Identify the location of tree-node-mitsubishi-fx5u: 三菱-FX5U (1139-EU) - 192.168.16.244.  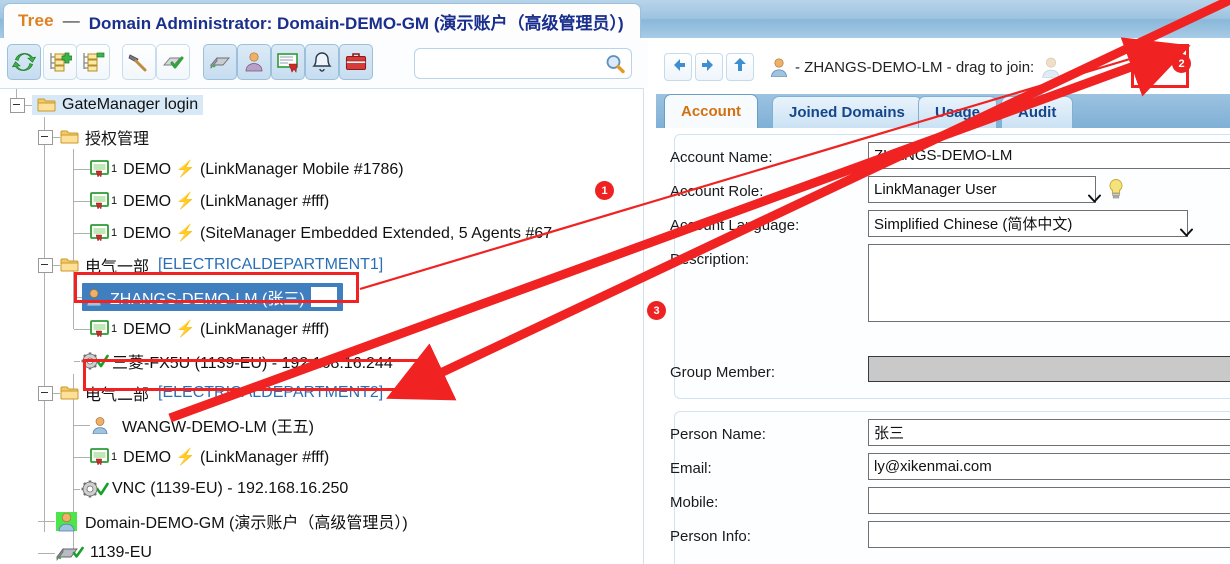
(321, 361).